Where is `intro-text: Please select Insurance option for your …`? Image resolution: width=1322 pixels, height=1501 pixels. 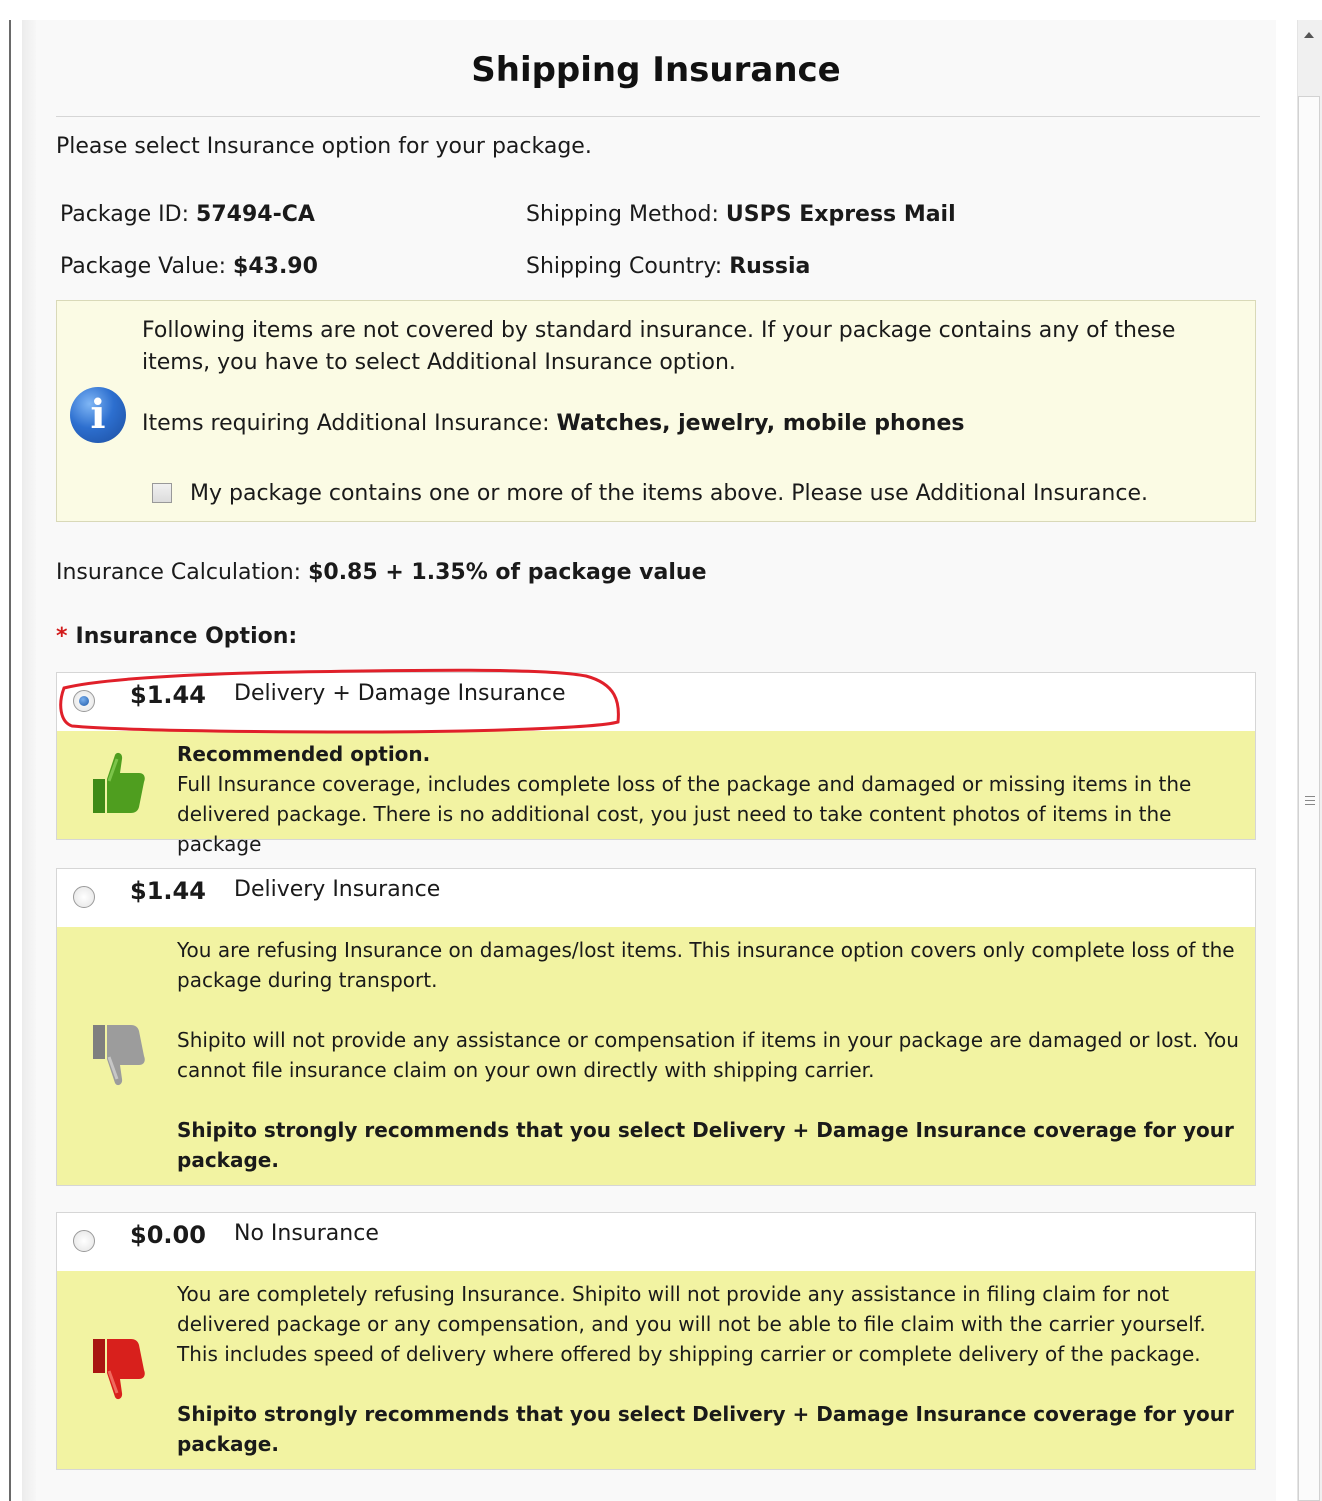
intro-text: Please select Insurance option for your … is located at coordinates (324, 146).